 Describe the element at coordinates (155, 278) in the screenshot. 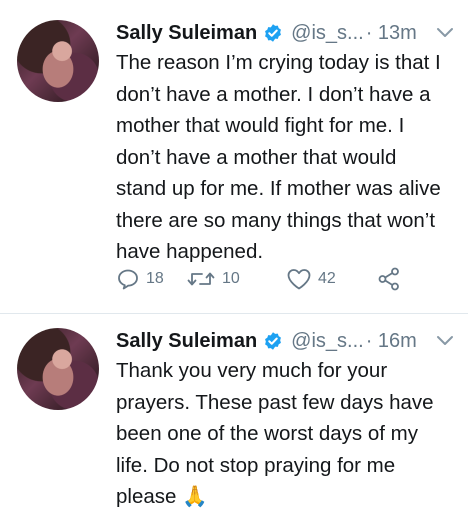

I see `reply-count: 18` at that location.